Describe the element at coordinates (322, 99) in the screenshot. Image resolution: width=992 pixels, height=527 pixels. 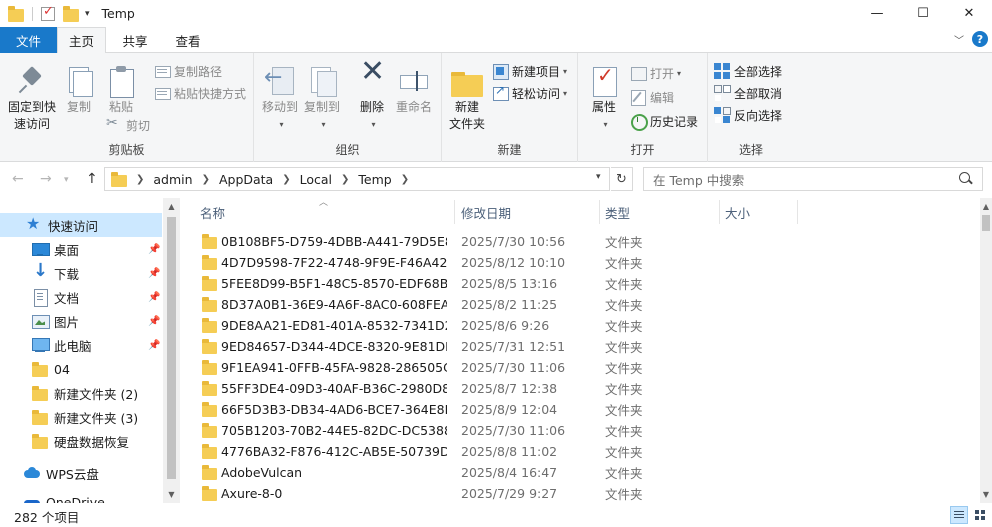
I see `copy-to-button: 复制到 ▾` at that location.